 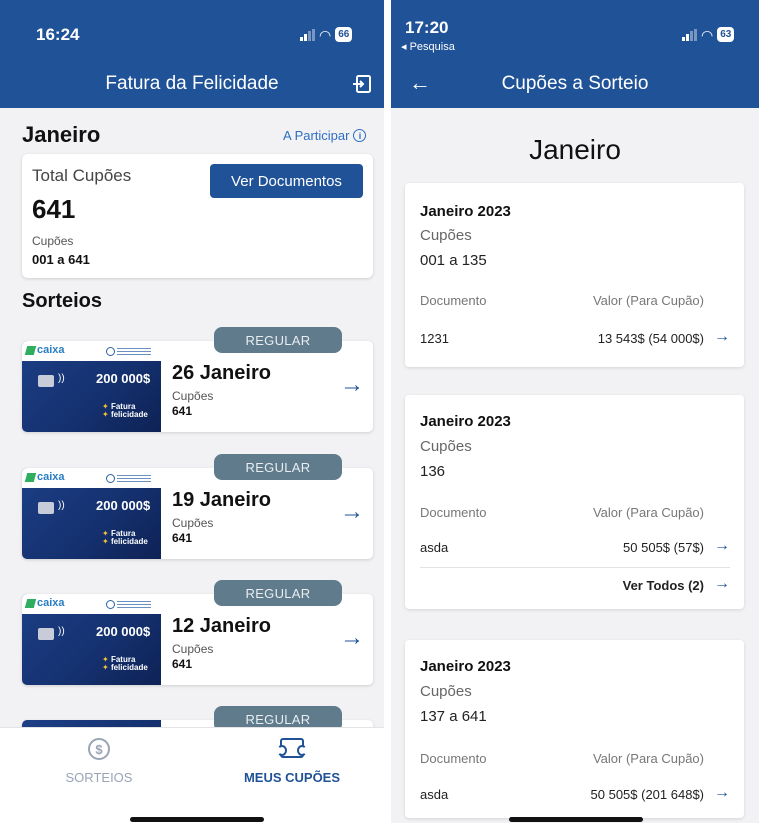 What do you see at coordinates (54, 209) in the screenshot?
I see `total-value: 641` at bounding box center [54, 209].